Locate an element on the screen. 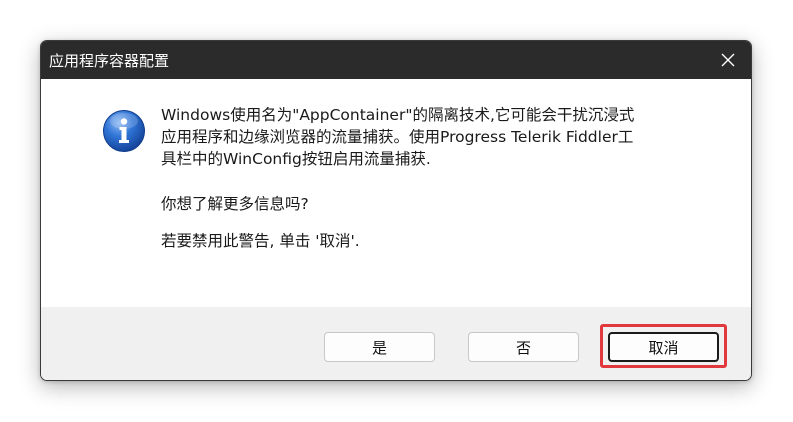 The image size is (793, 422). cancel-button: 取消 is located at coordinates (663, 347).